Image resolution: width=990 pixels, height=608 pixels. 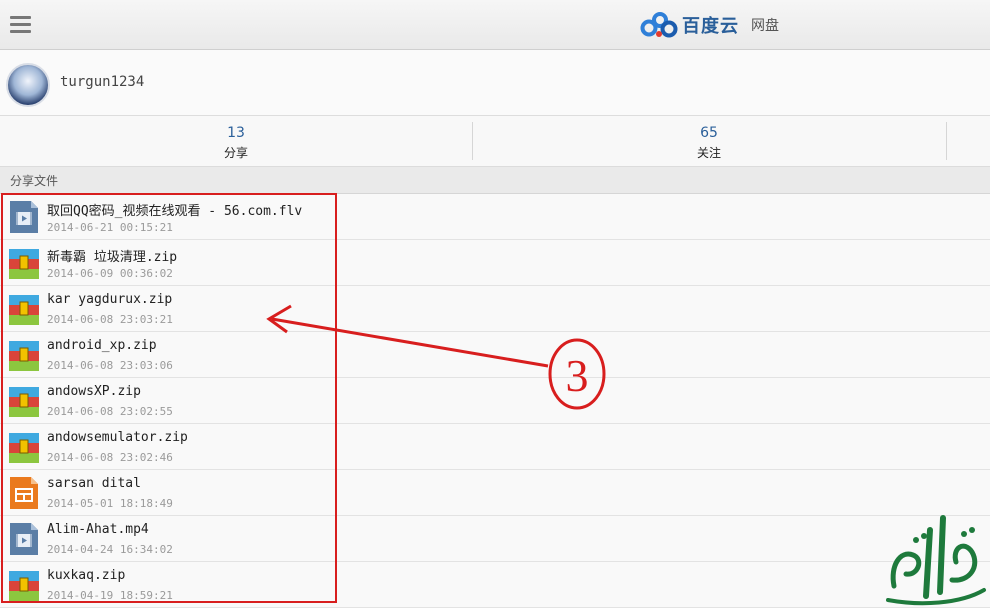 I want to click on username: turgun1234, so click(x=102, y=82).